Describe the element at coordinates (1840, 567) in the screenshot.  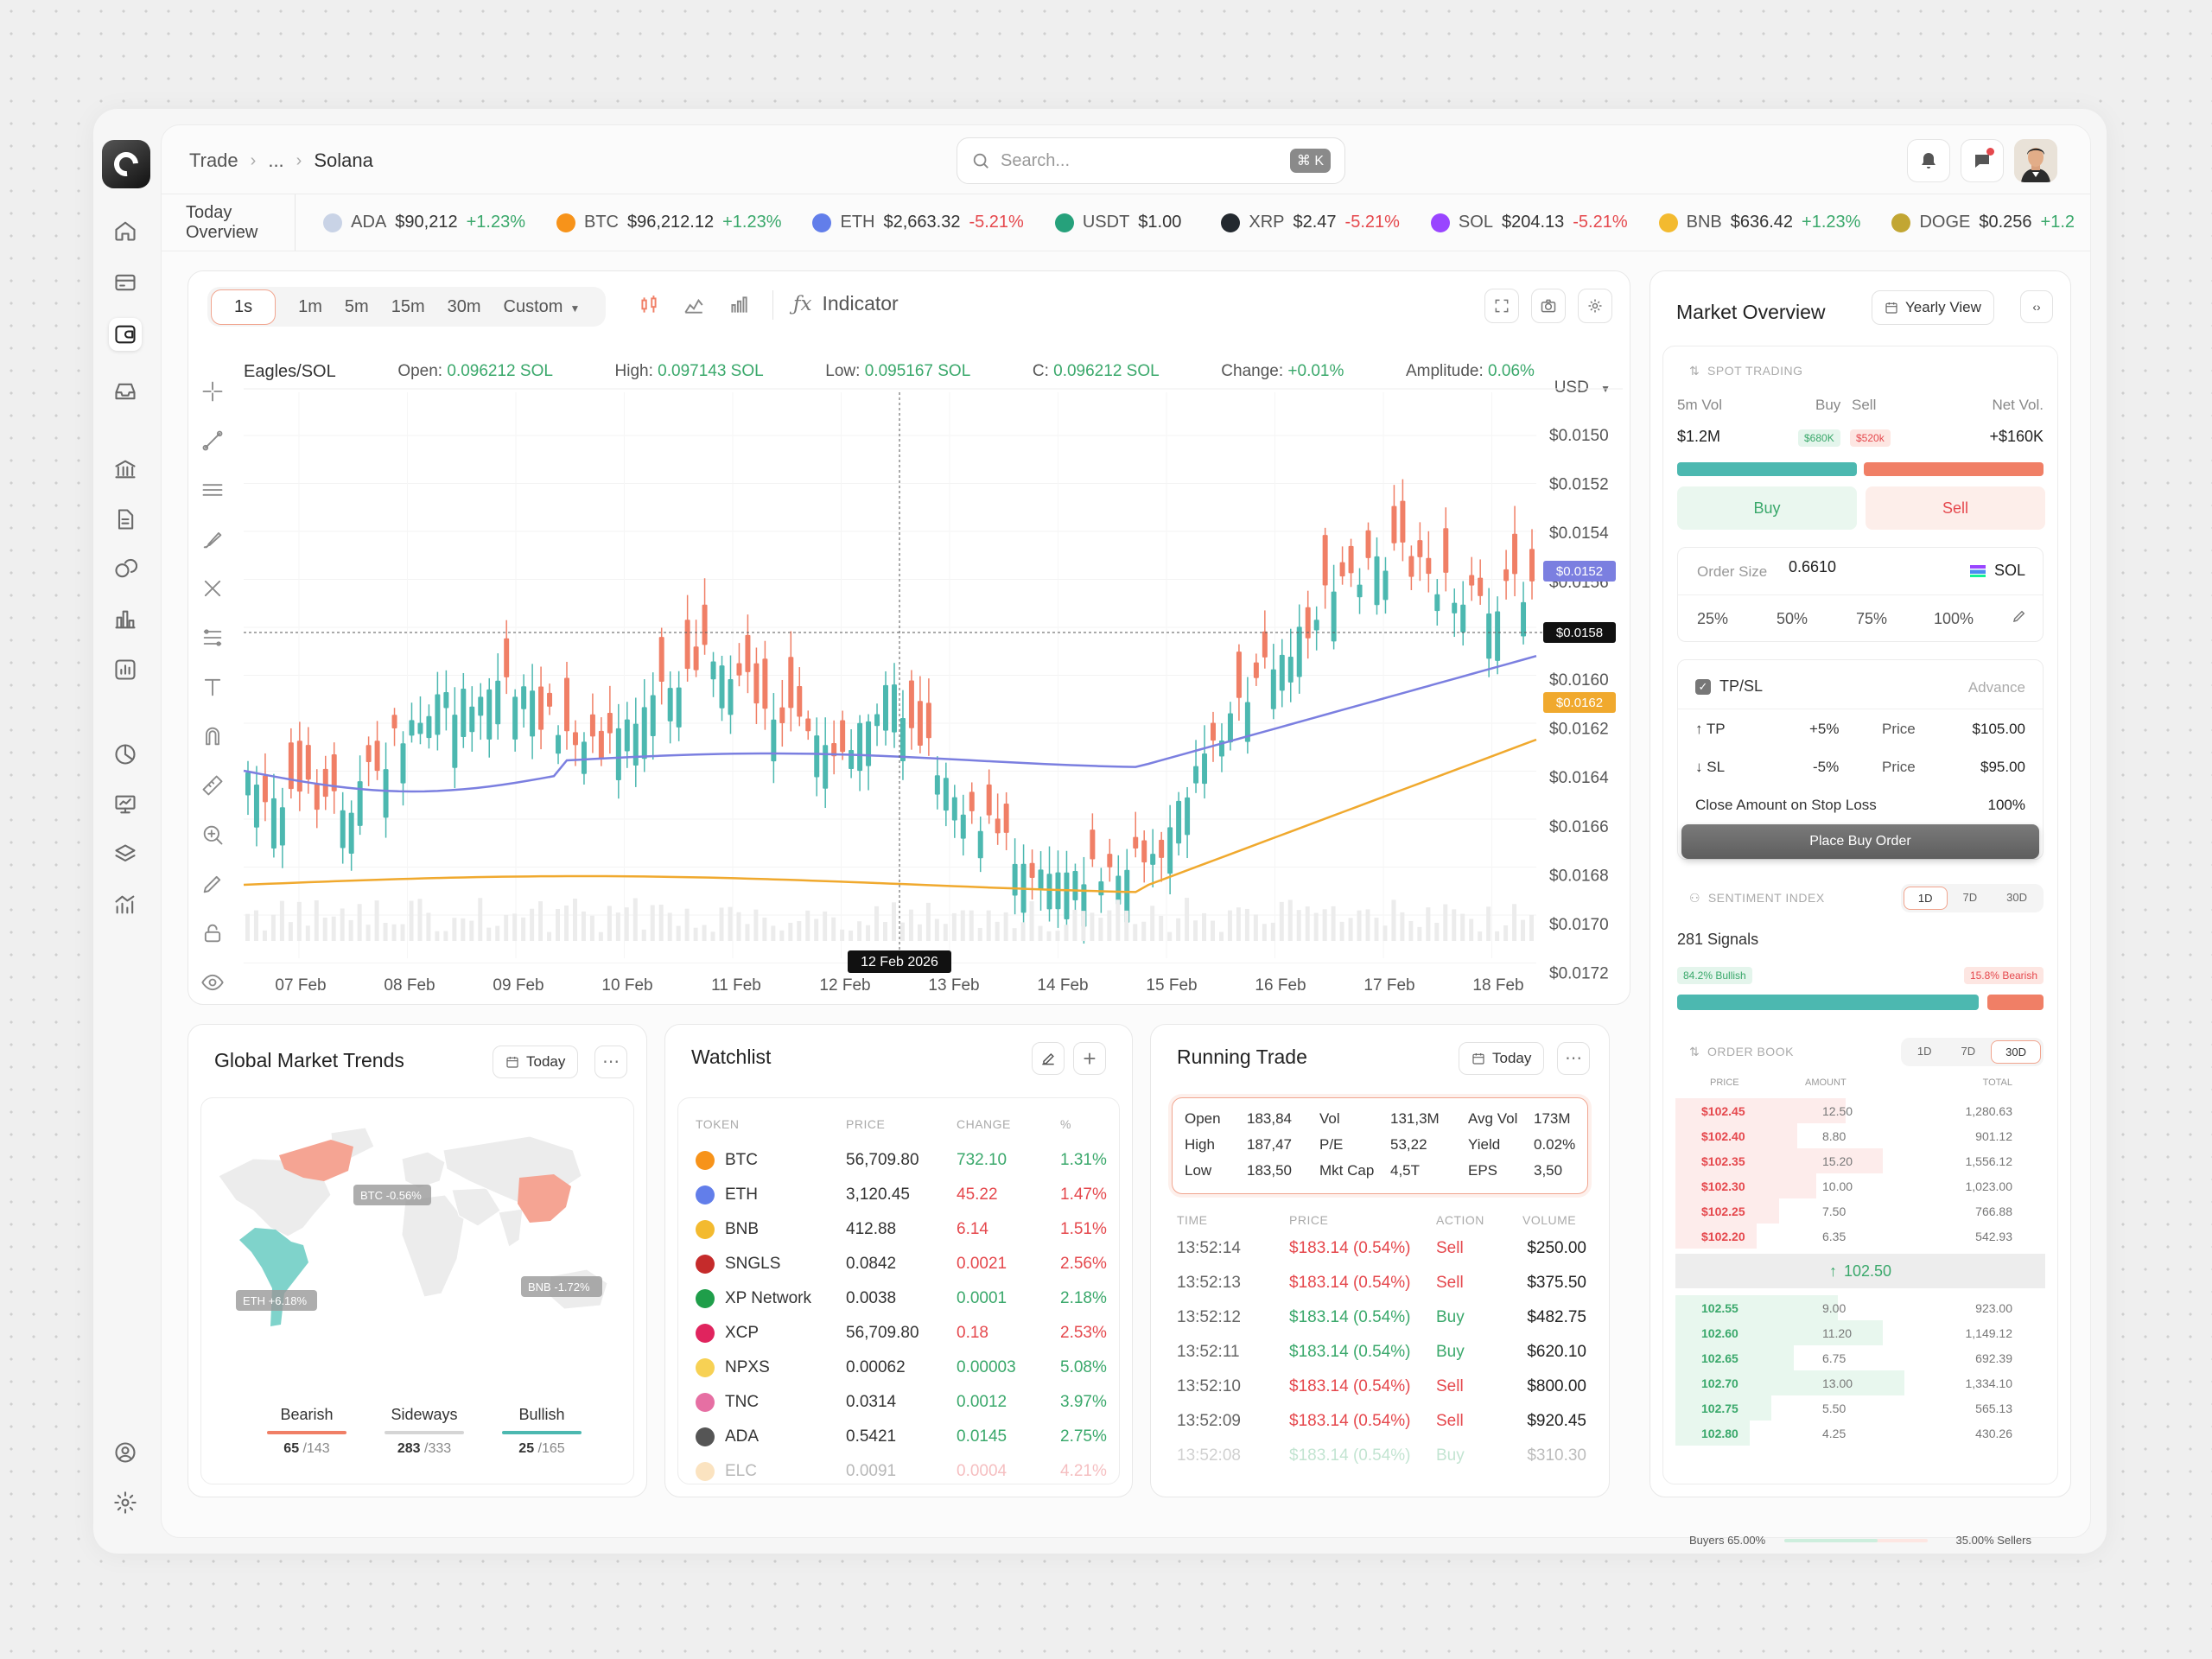
I see `order-size-input` at that location.